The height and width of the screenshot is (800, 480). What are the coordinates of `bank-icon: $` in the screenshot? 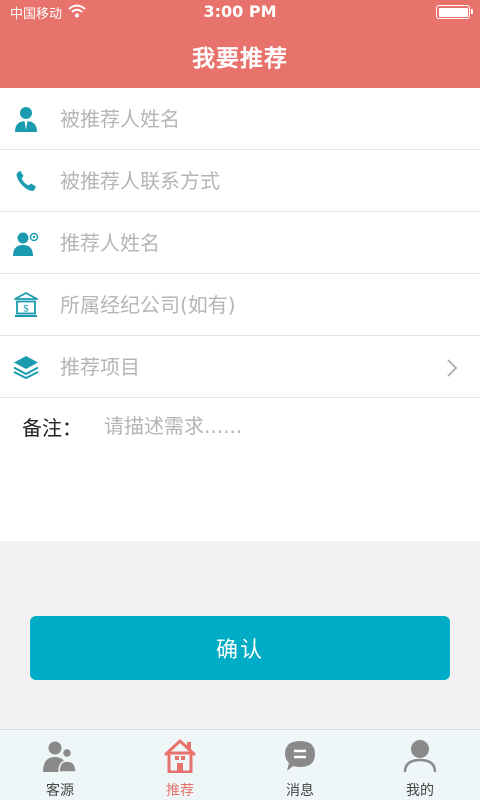 It's located at (26, 305).